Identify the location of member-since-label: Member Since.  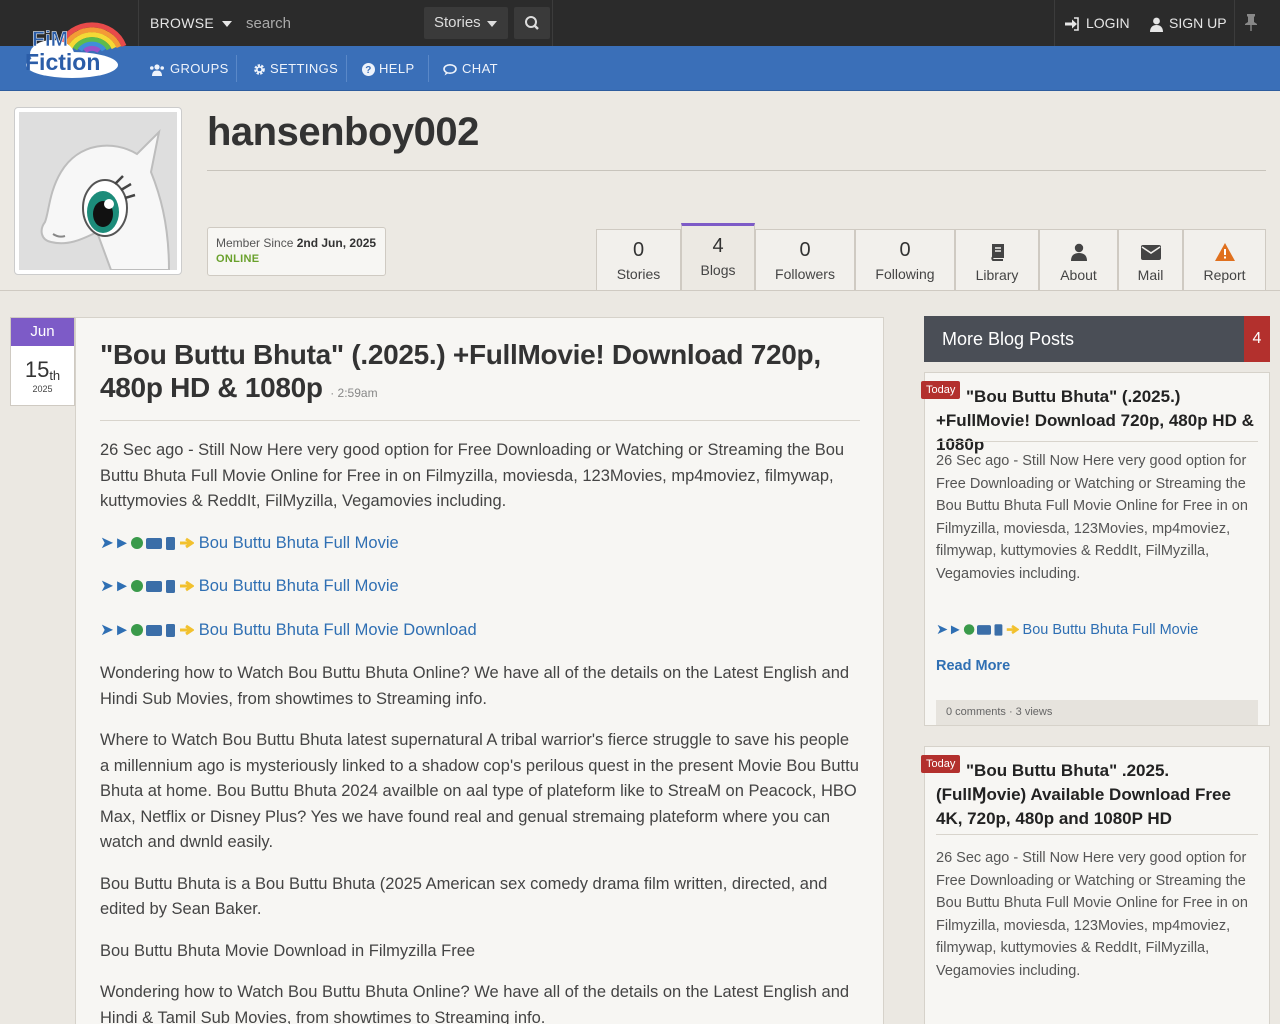
(255, 243).